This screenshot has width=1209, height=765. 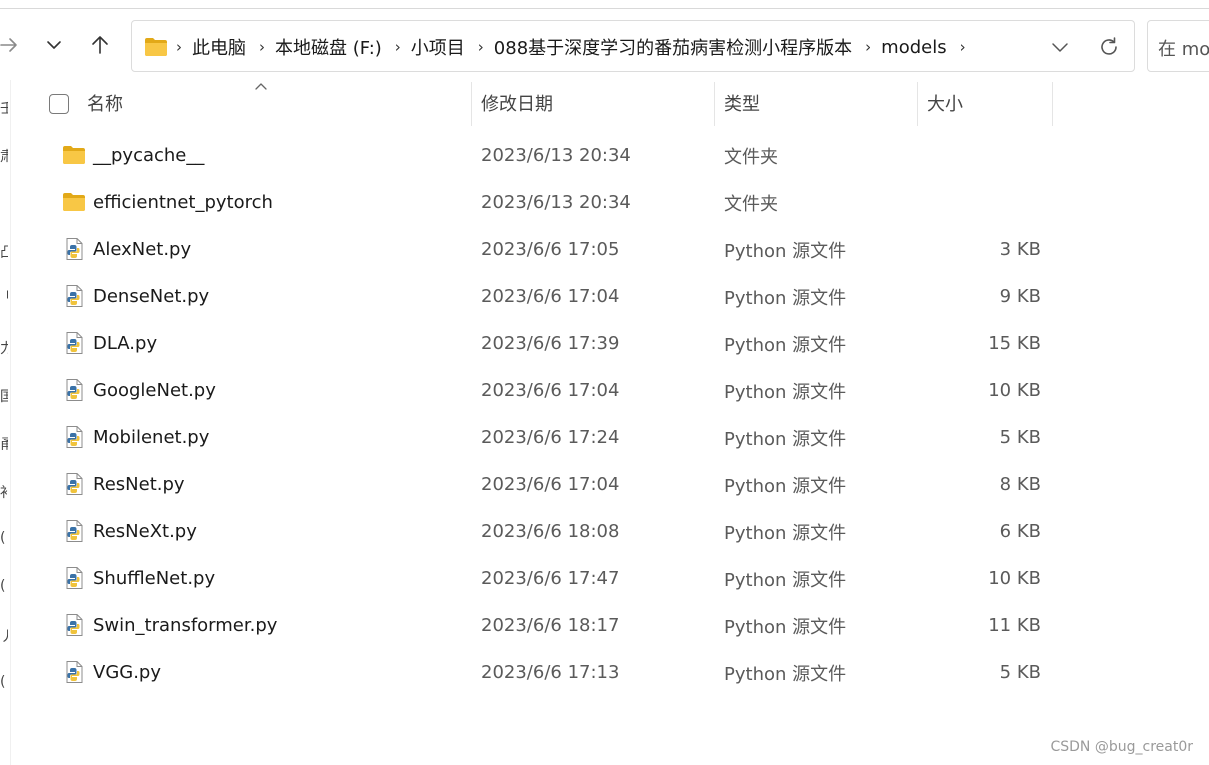 I want to click on arrow-right-icon, so click(x=8, y=45).